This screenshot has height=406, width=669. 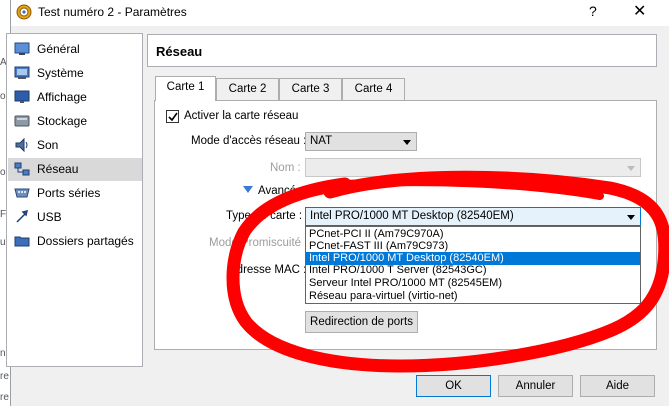 I want to click on port-forwarding-label: Redirection de ports, so click(x=361, y=322).